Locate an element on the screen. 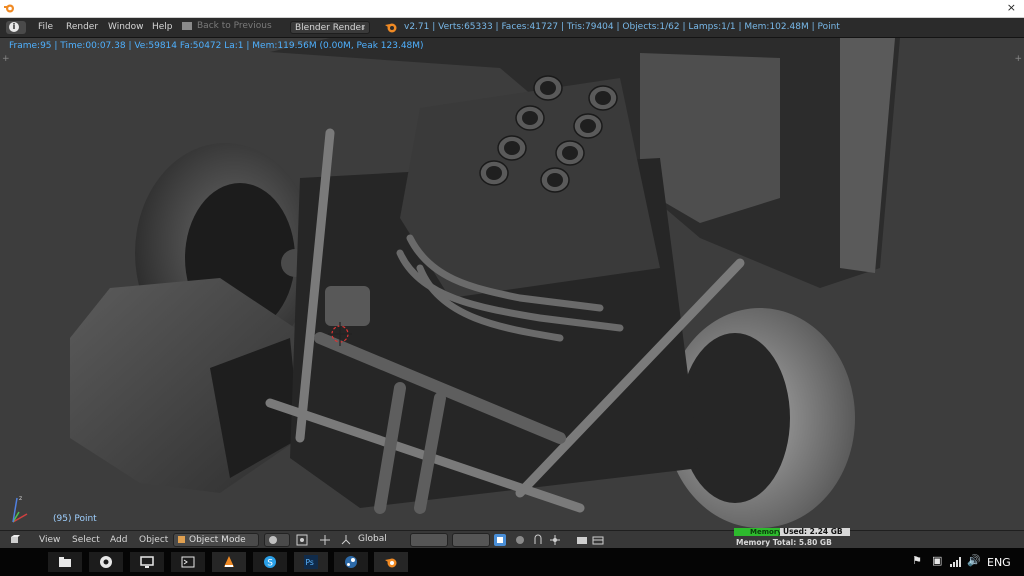 Image resolution: width=1024 pixels, height=576 pixels. memory-used: Used: 2.24 GB is located at coordinates (815, 532).